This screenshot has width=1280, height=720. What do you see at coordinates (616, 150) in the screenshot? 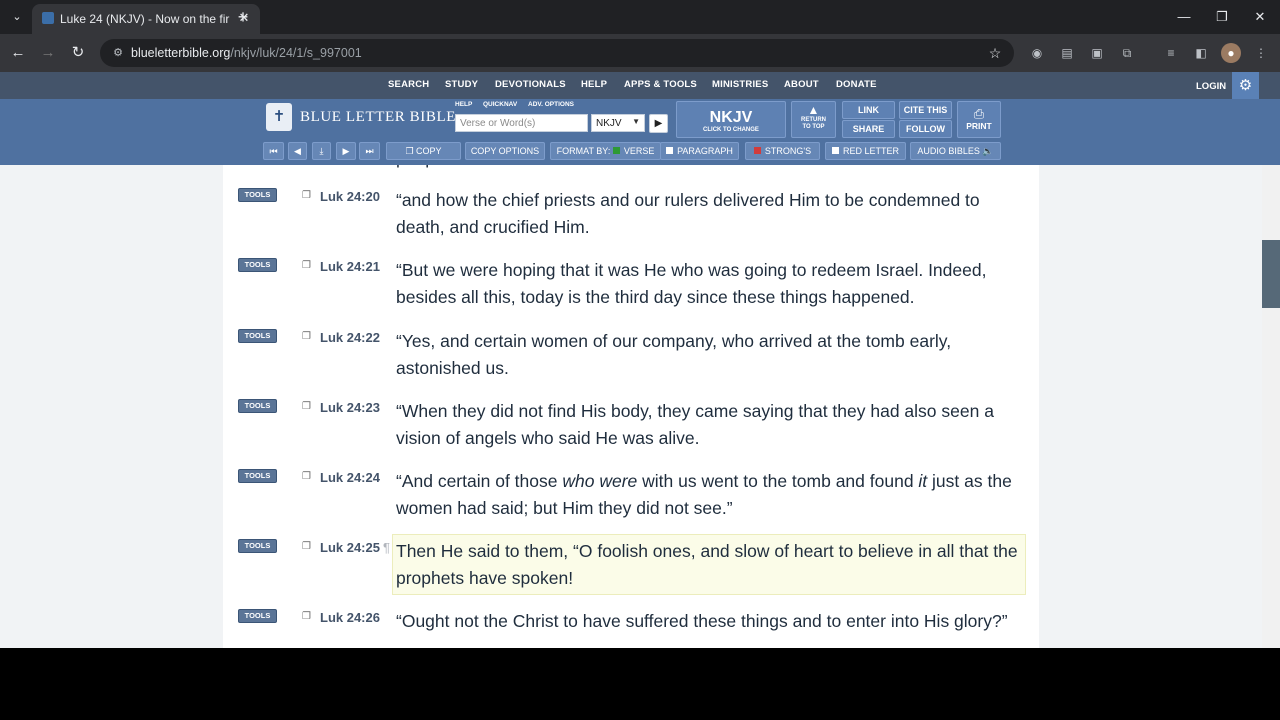
I see `checkbox-checked-icon` at bounding box center [616, 150].